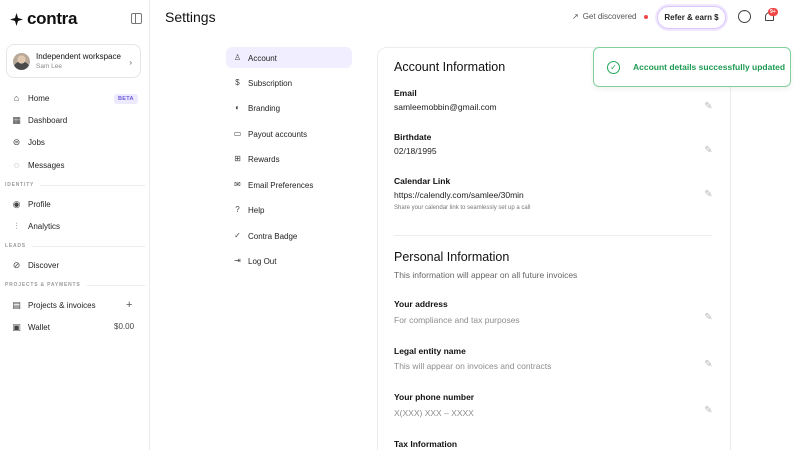 This screenshot has height=450, width=800. Describe the element at coordinates (78, 56) in the screenshot. I see `workspace-title: Independent workspace` at that location.